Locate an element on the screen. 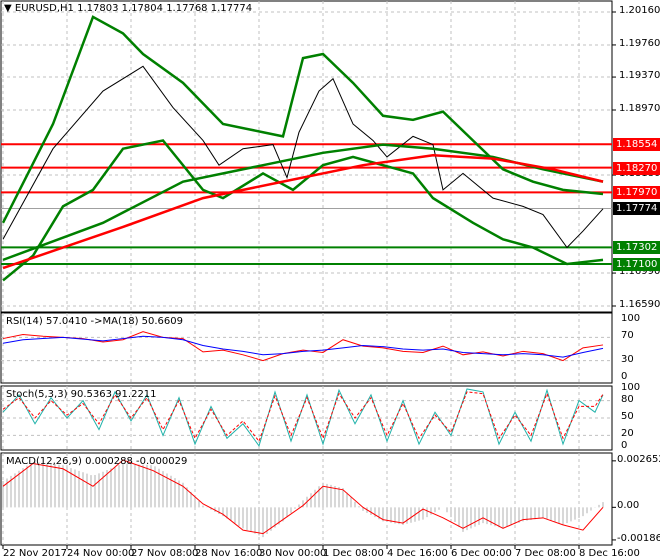 This screenshot has height=560, width=660. ohlc-low: 1.17768 is located at coordinates (187, 8).